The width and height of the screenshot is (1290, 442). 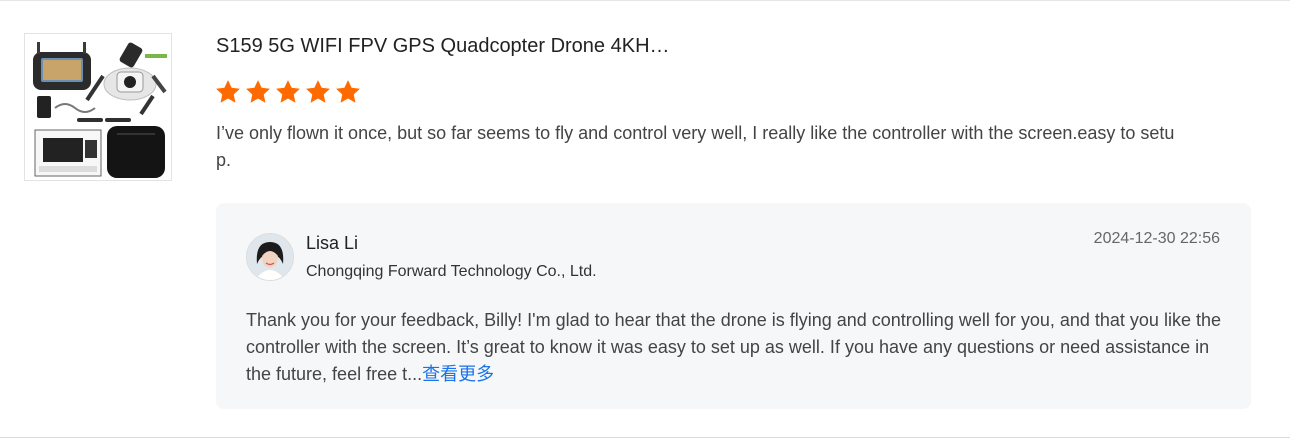 I want to click on star-rating, so click(x=288, y=92).